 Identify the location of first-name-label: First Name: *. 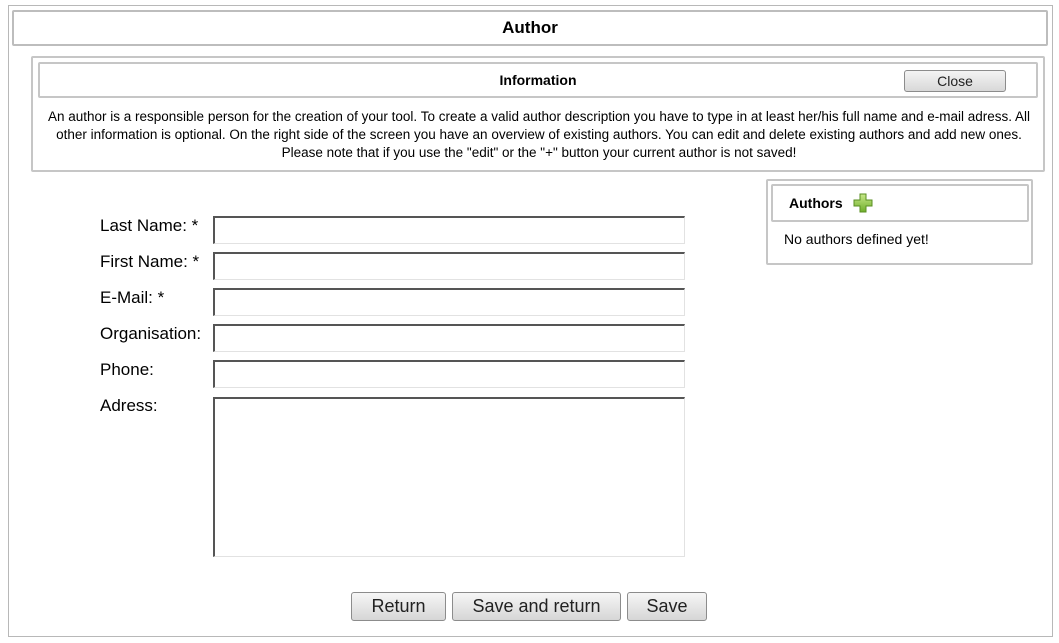
(150, 261).